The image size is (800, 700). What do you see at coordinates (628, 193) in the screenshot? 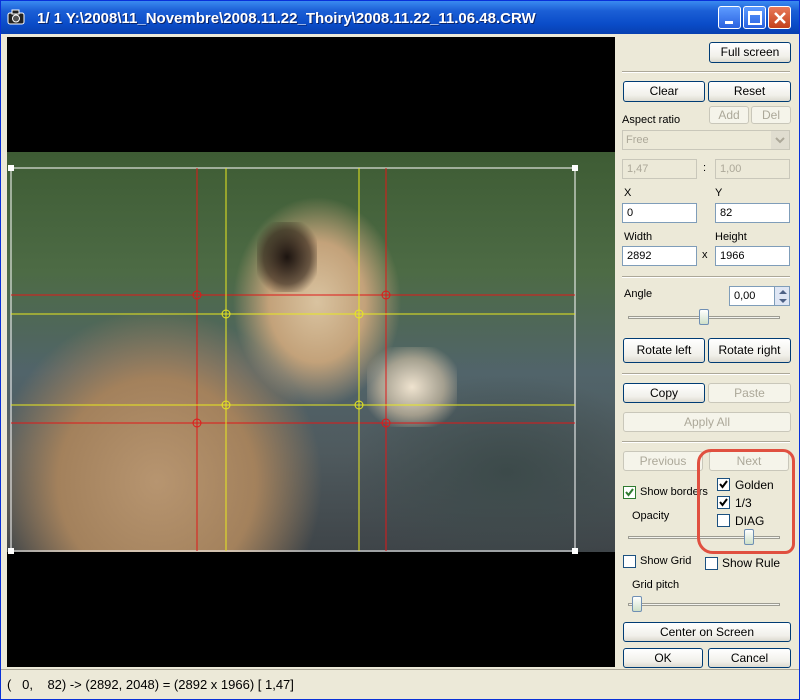
I see `x-label: X` at bounding box center [628, 193].